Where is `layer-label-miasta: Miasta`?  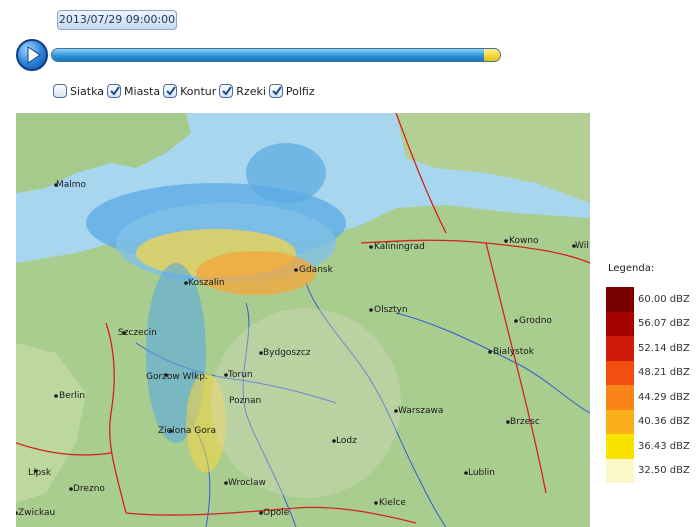
layer-label-miasta: Miasta is located at coordinates (142, 91).